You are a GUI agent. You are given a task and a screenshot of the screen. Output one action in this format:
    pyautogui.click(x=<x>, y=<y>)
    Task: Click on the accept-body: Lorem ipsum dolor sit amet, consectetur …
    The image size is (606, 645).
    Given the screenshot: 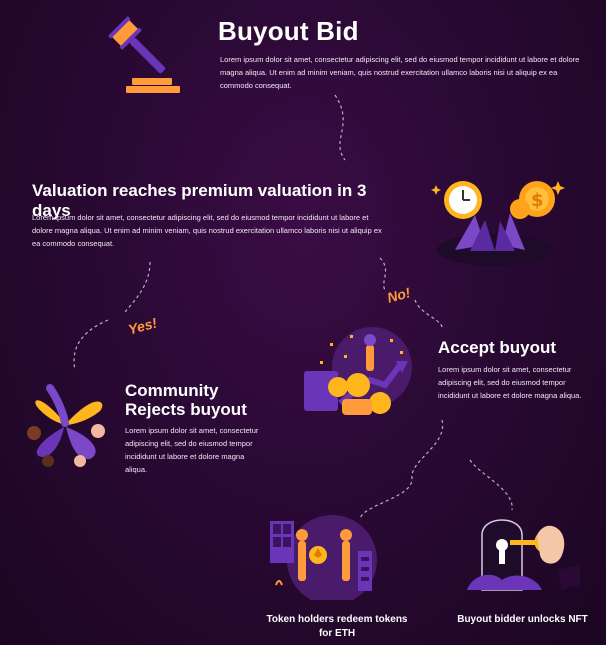 What is the action you would take?
    pyautogui.click(x=510, y=382)
    